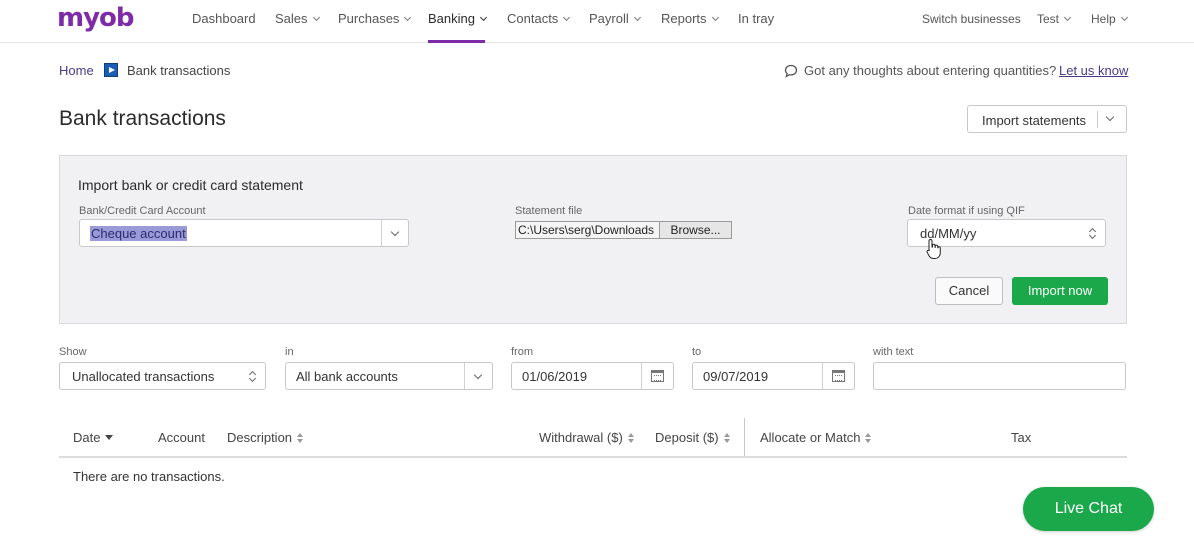 This screenshot has height=546, width=1194. Describe the element at coordinates (969, 291) in the screenshot. I see `cancel-button: Cancel` at that location.